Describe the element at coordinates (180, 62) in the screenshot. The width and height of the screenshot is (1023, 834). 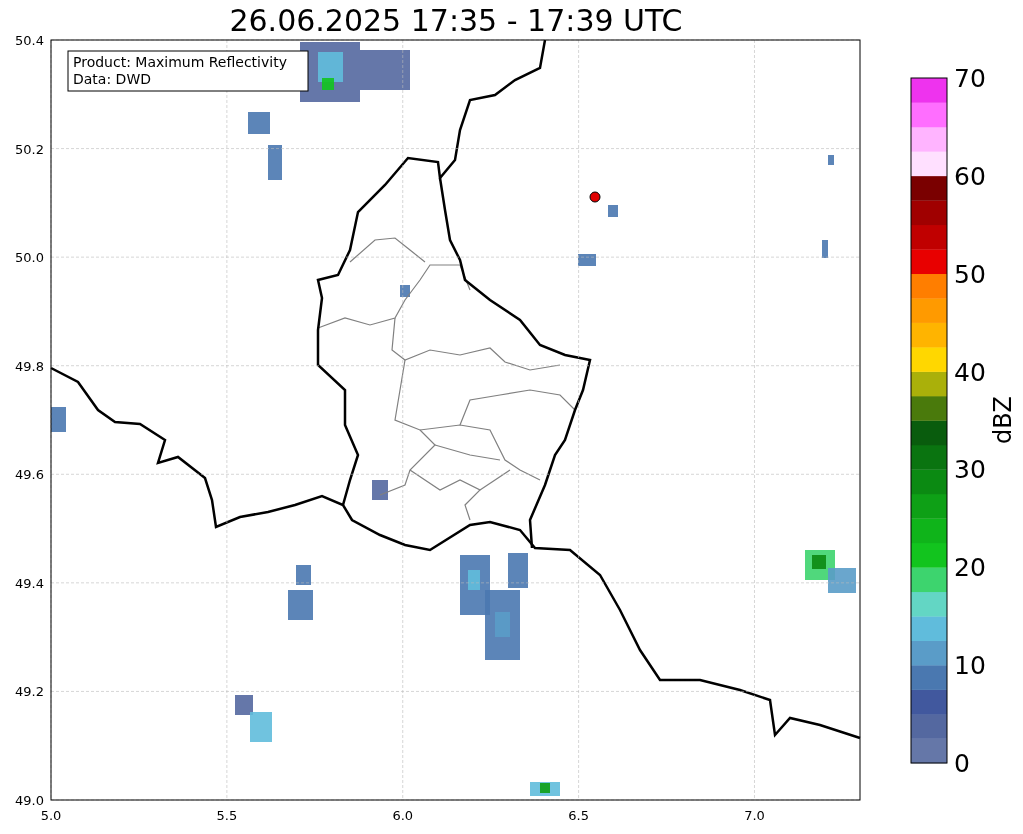
I see `legend-text: Product: Maximum Reflectivity` at that location.